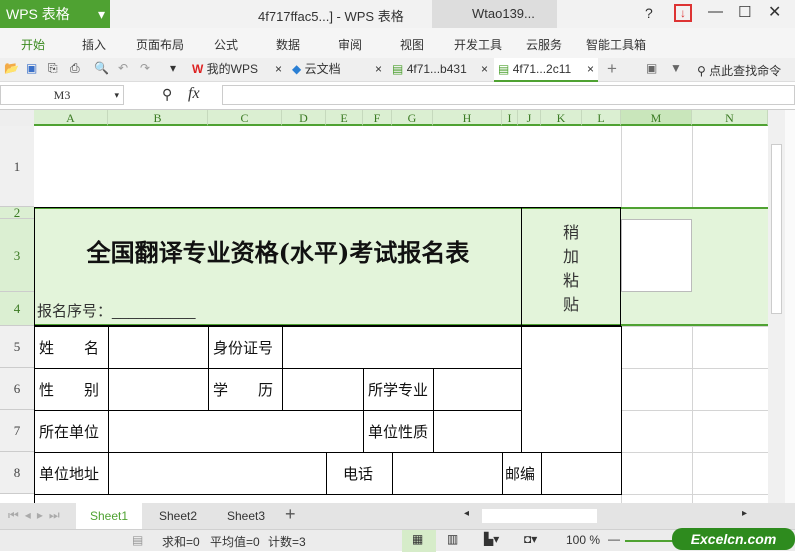  I want to click on zoom-out-button: —, so click(614, 539).